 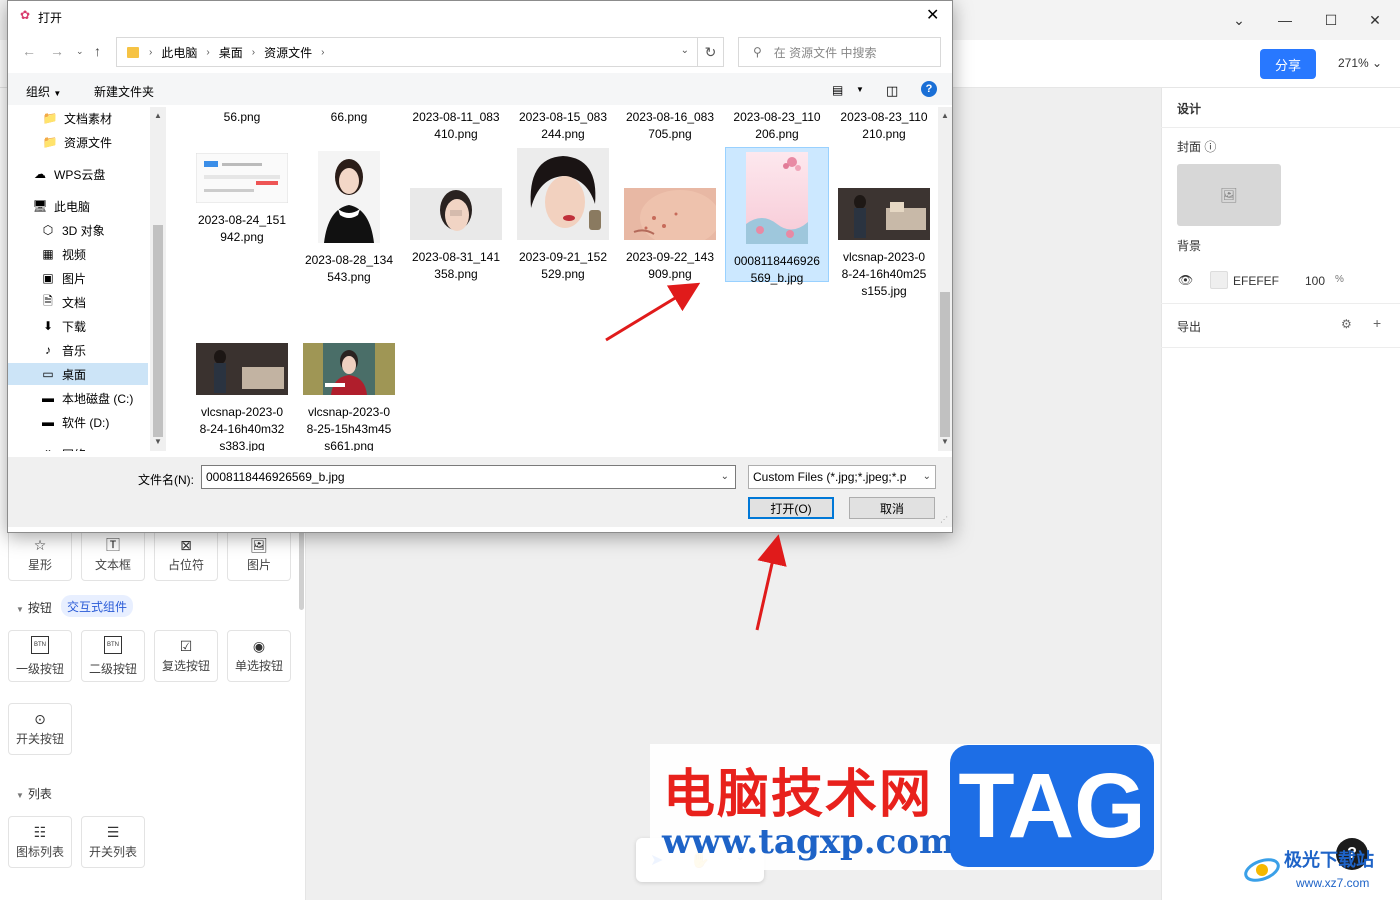 What do you see at coordinates (78, 350) in the screenshot?
I see `tree-item: ♪ 音乐` at bounding box center [78, 350].